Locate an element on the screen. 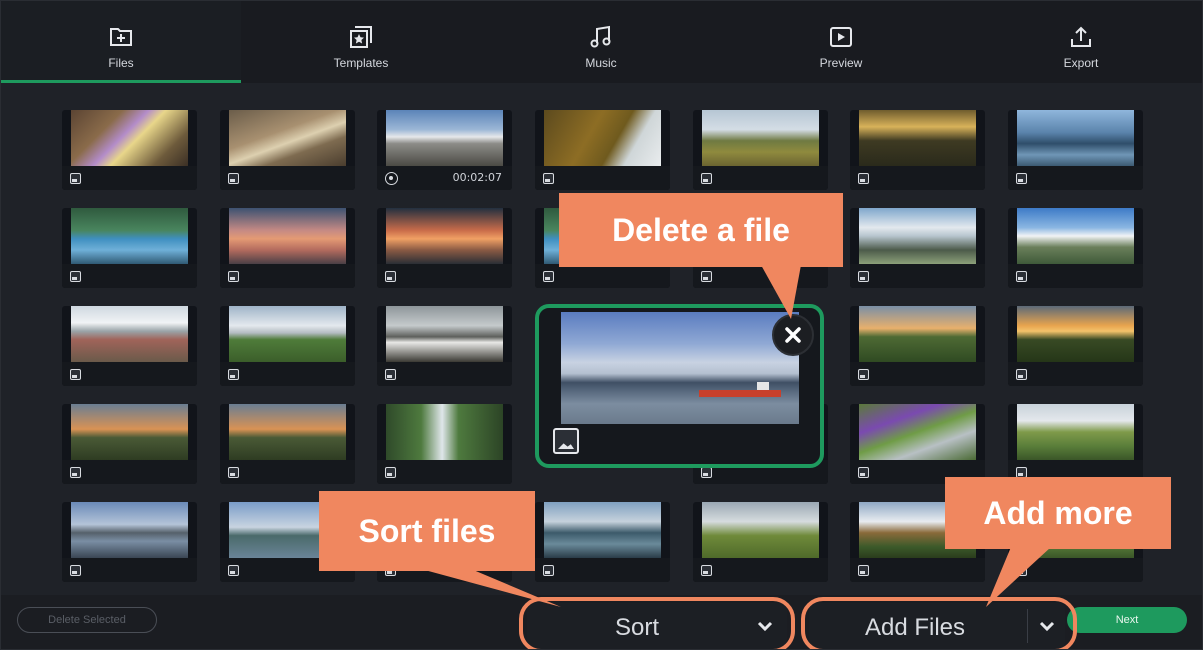 The height and width of the screenshot is (650, 1203). delete-file-callout: Delete a file is located at coordinates (701, 230).